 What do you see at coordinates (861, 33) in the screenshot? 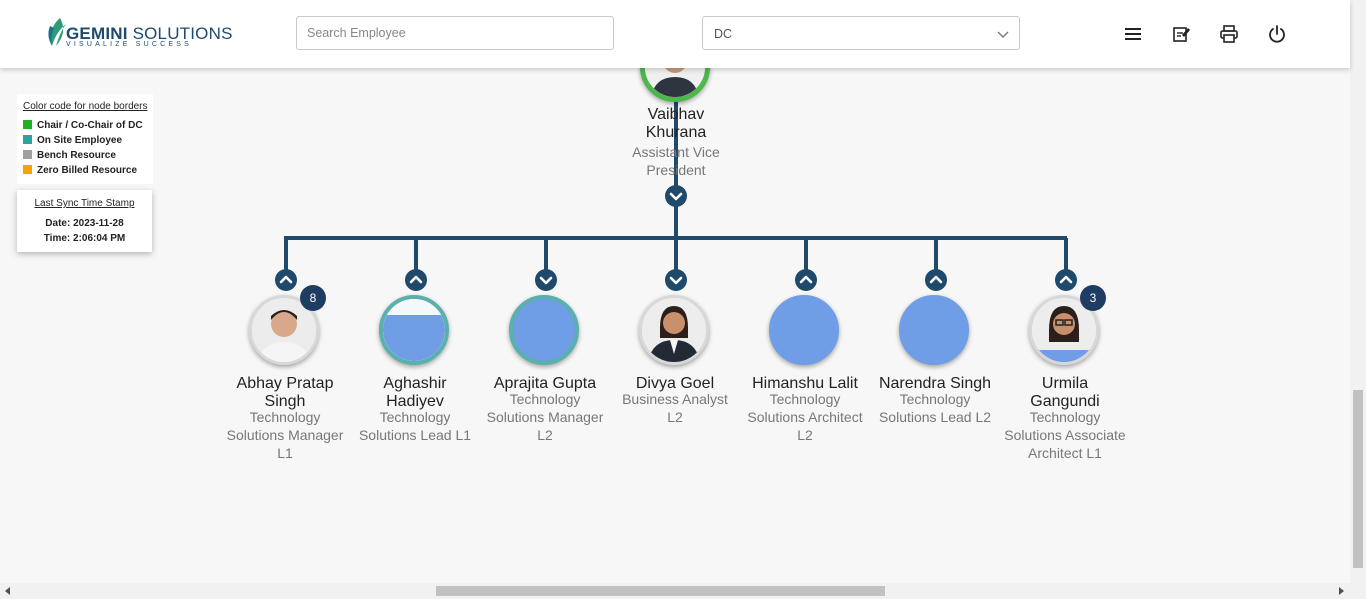
I see `department-select: DC` at bounding box center [861, 33].